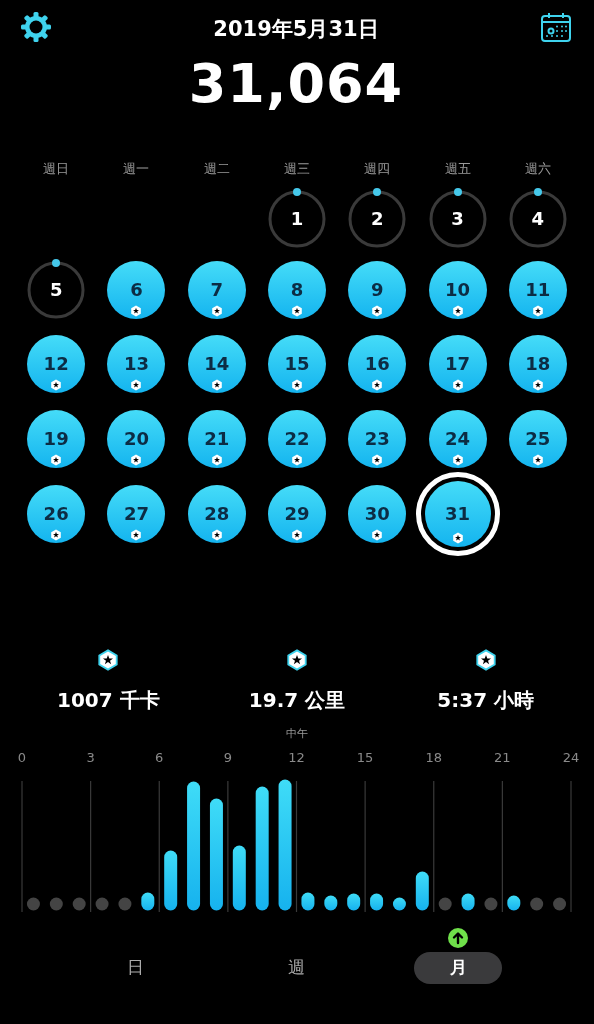 The image size is (594, 1024). I want to click on calendar-day: 11, so click(537, 289).